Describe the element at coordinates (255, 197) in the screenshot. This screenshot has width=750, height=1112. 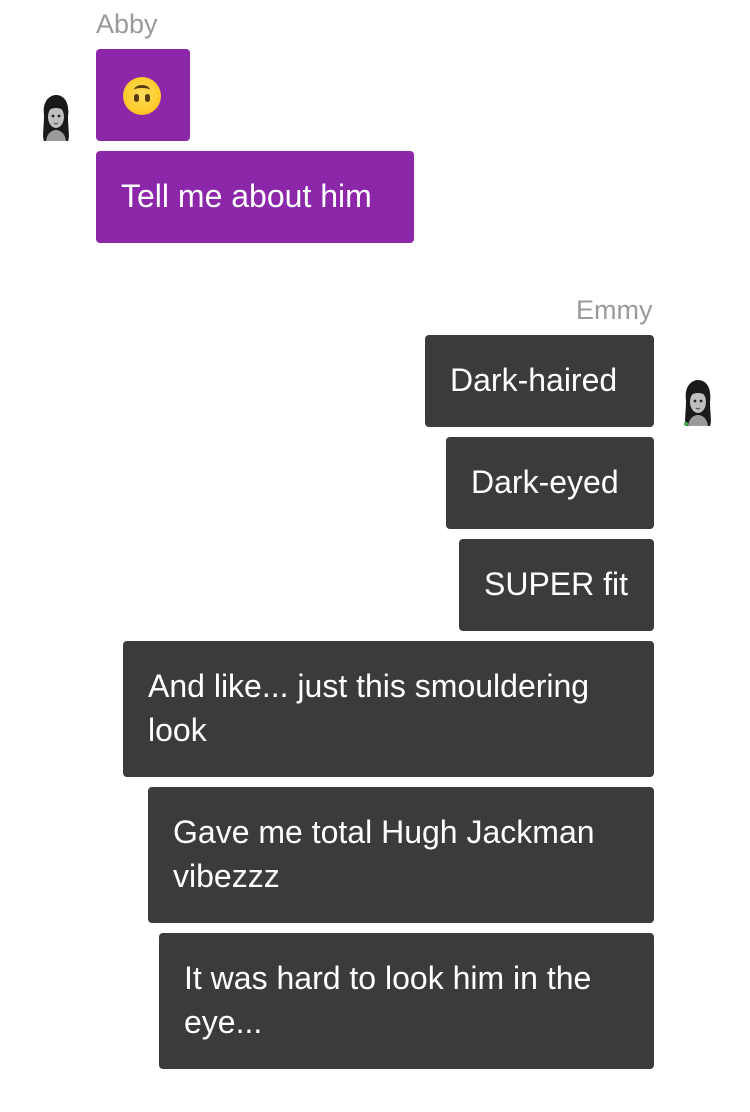
I see `abby-message-bubble: Tell me about him` at that location.